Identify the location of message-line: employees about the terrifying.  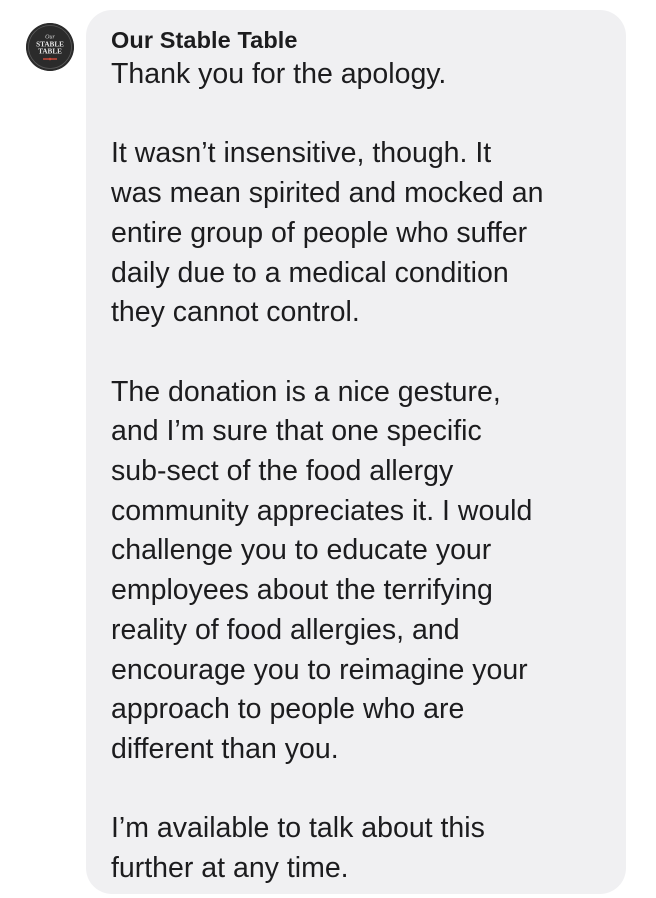
(302, 590).